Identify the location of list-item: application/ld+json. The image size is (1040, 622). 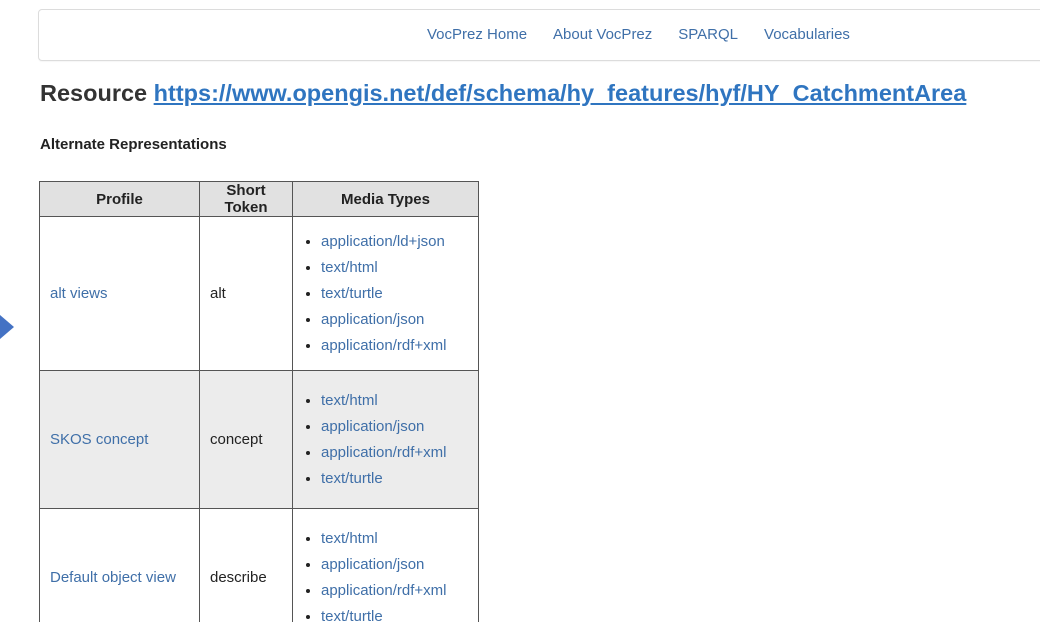
(394, 242).